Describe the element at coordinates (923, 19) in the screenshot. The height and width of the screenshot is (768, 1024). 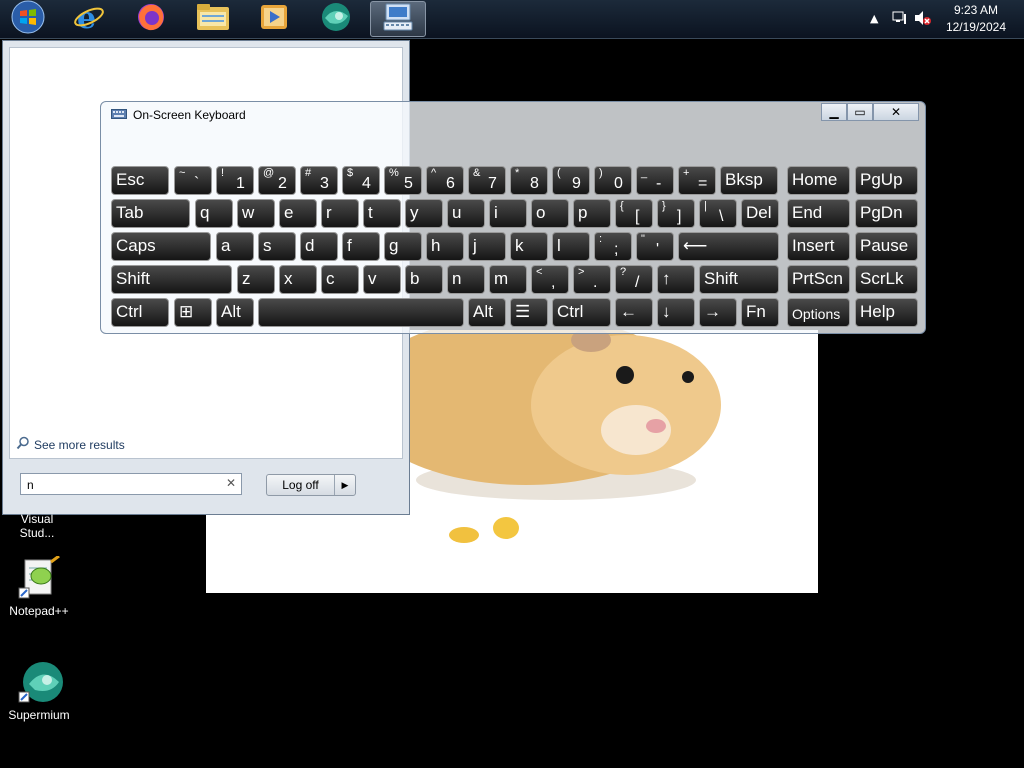
I see `volume-muted-icon` at that location.